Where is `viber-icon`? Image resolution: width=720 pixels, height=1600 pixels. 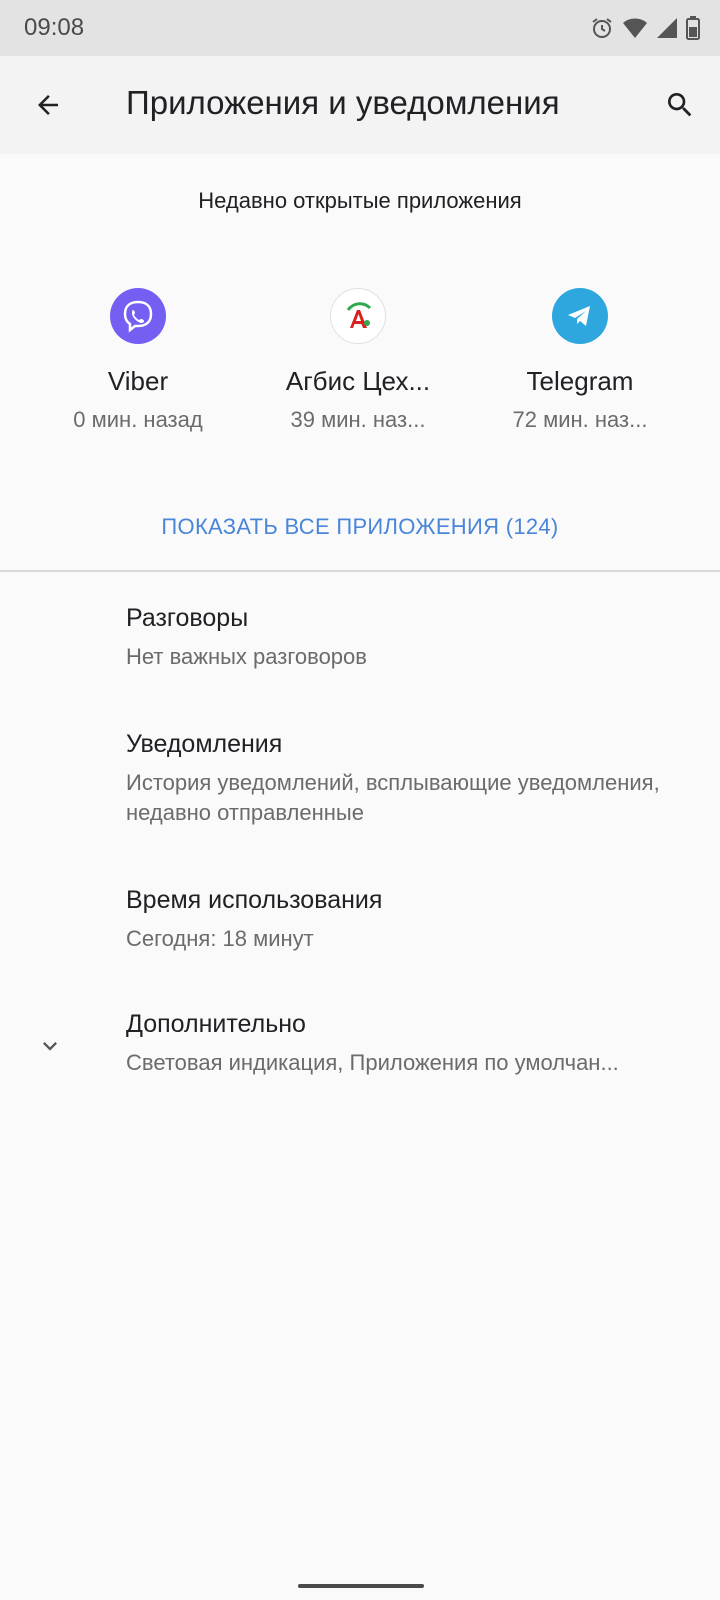
viber-icon is located at coordinates (138, 316).